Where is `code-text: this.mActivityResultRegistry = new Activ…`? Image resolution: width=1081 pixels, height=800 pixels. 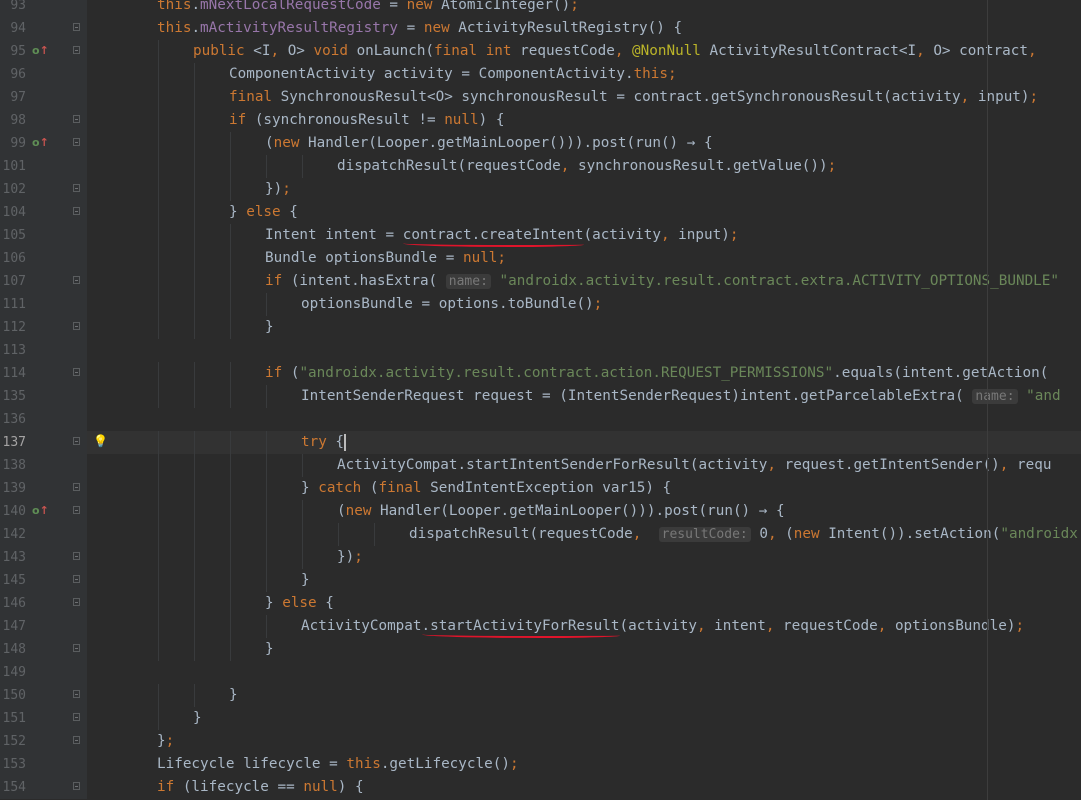 code-text: this.mActivityResultRegistry = new Activ… is located at coordinates (419, 28).